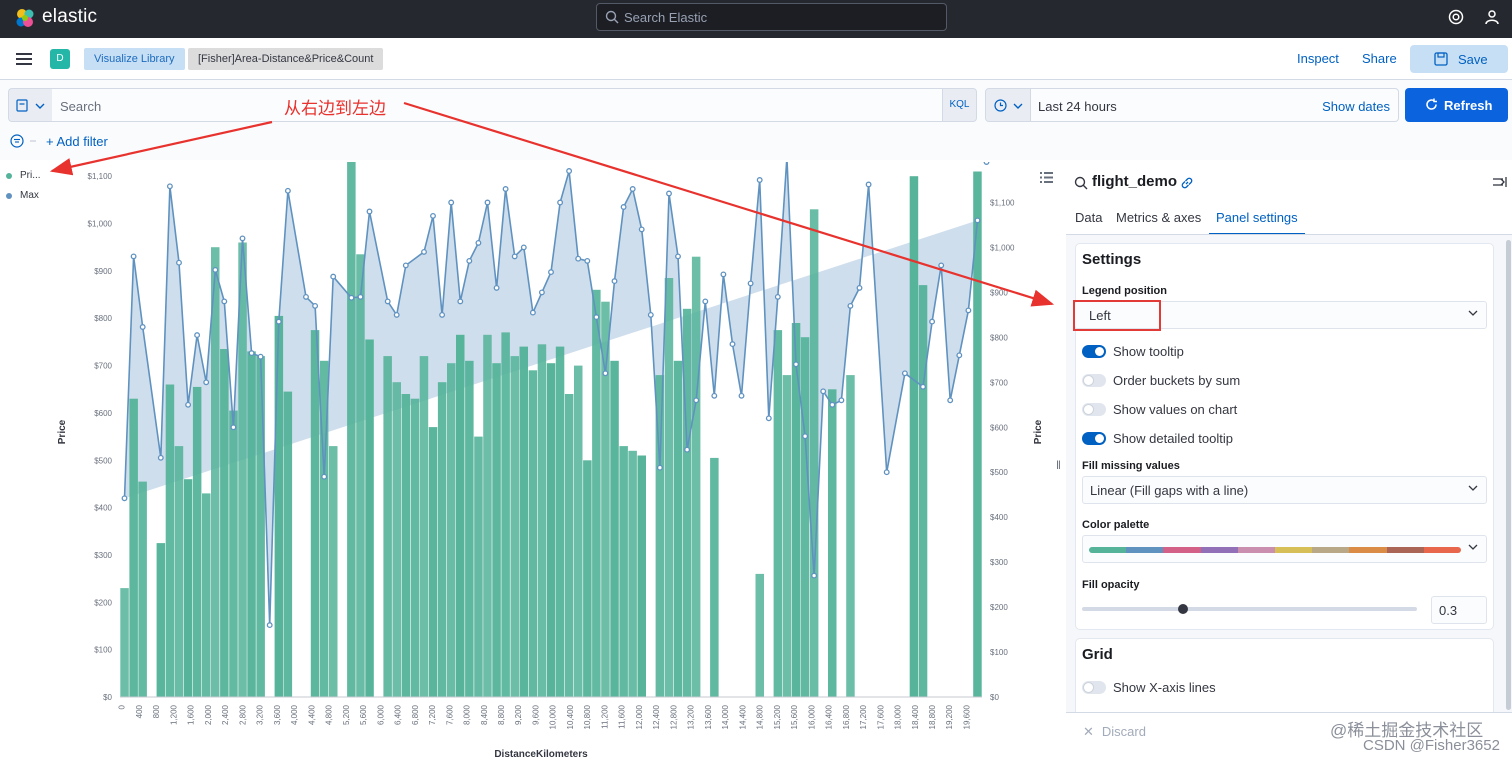 The image size is (1512, 760). What do you see at coordinates (771, 17) in the screenshot?
I see `global-search-input: Search Elastic` at bounding box center [771, 17].